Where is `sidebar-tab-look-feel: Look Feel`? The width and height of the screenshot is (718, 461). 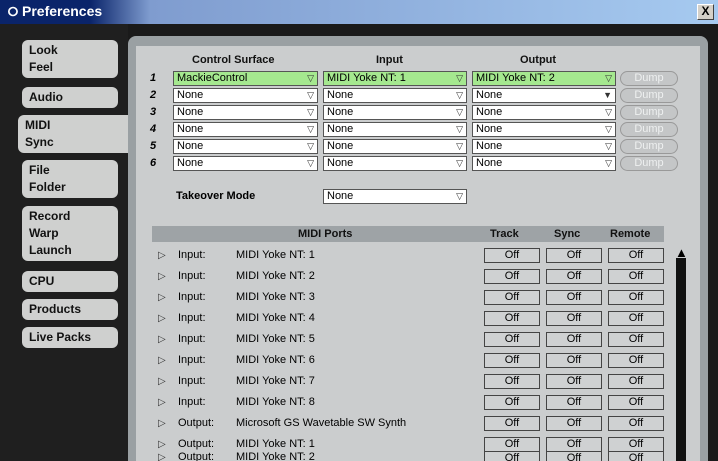 sidebar-tab-look-feel: Look Feel is located at coordinates (70, 59).